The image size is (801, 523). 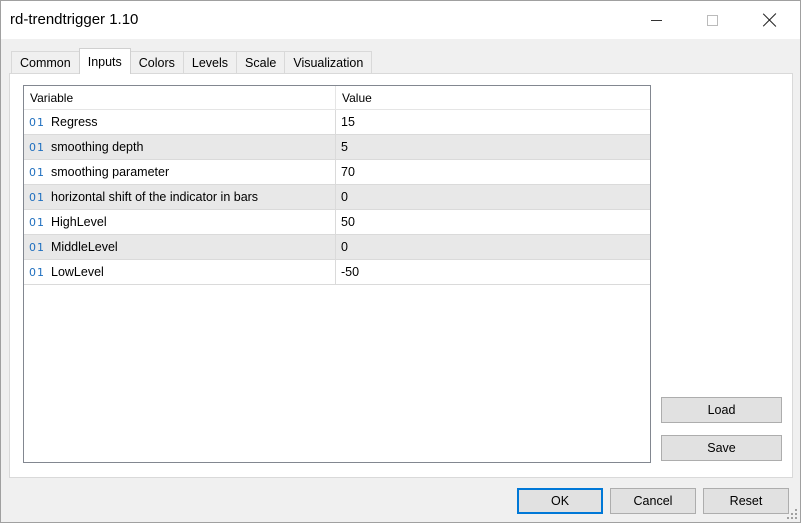 I want to click on table-row: 01 HighLevel 50, so click(x=337, y=222).